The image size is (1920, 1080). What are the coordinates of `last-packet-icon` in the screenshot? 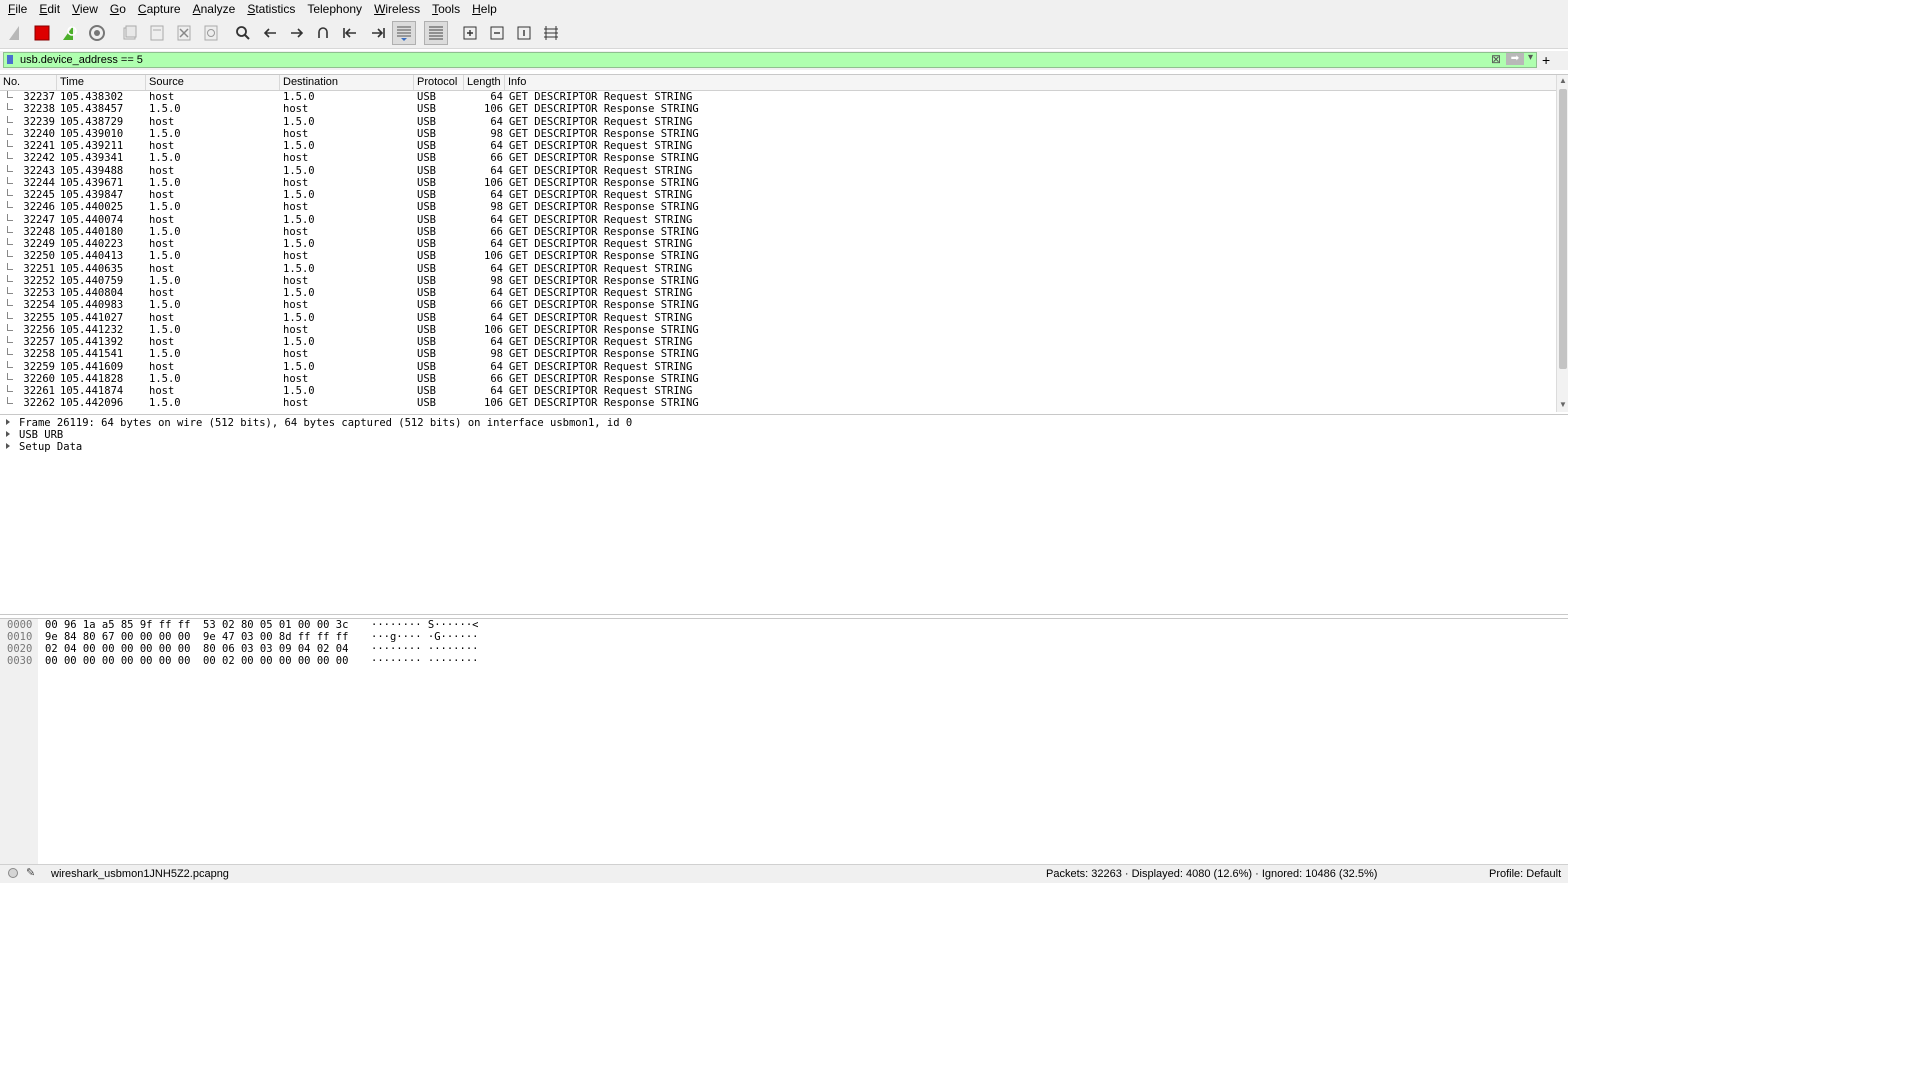 It's located at (378, 33).